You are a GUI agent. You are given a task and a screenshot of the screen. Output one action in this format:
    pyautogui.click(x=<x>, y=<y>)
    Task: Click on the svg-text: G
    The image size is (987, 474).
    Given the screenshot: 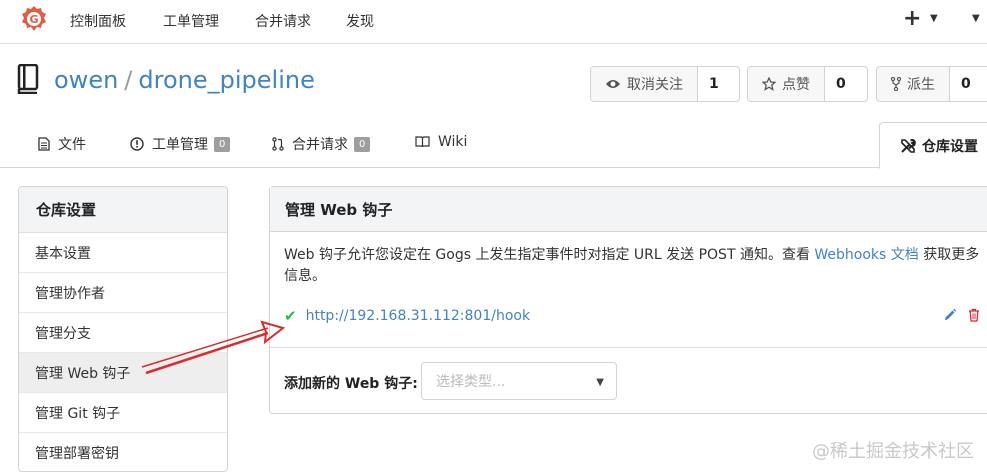 What is the action you would take?
    pyautogui.click(x=33, y=19)
    